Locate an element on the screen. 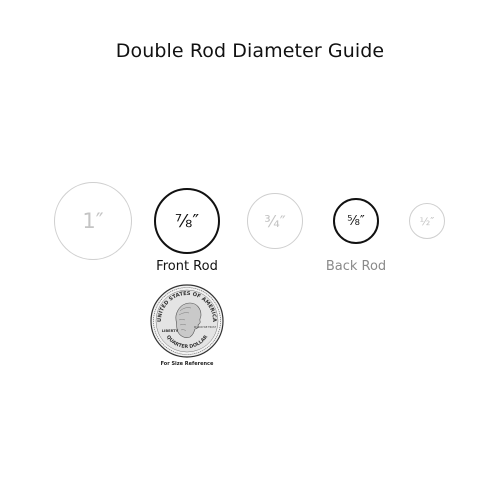  rod-circle-3-4-inch: ¾″ is located at coordinates (275, 221).